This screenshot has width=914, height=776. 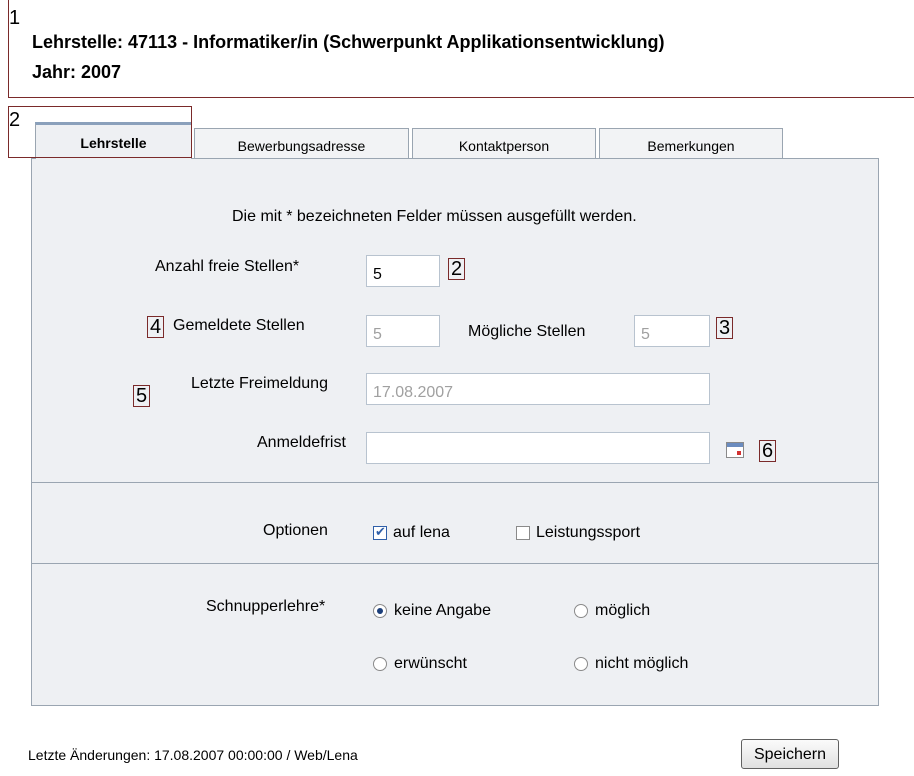 I want to click on radio-nicht-moeglich, so click(x=581, y=664).